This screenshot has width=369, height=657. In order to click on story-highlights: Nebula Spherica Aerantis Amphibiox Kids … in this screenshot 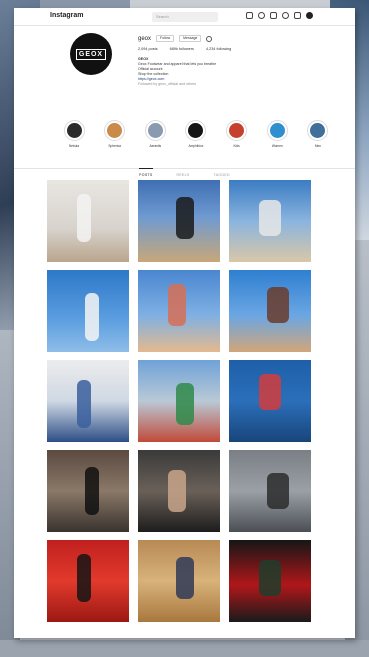, I will do `click(196, 134)`.